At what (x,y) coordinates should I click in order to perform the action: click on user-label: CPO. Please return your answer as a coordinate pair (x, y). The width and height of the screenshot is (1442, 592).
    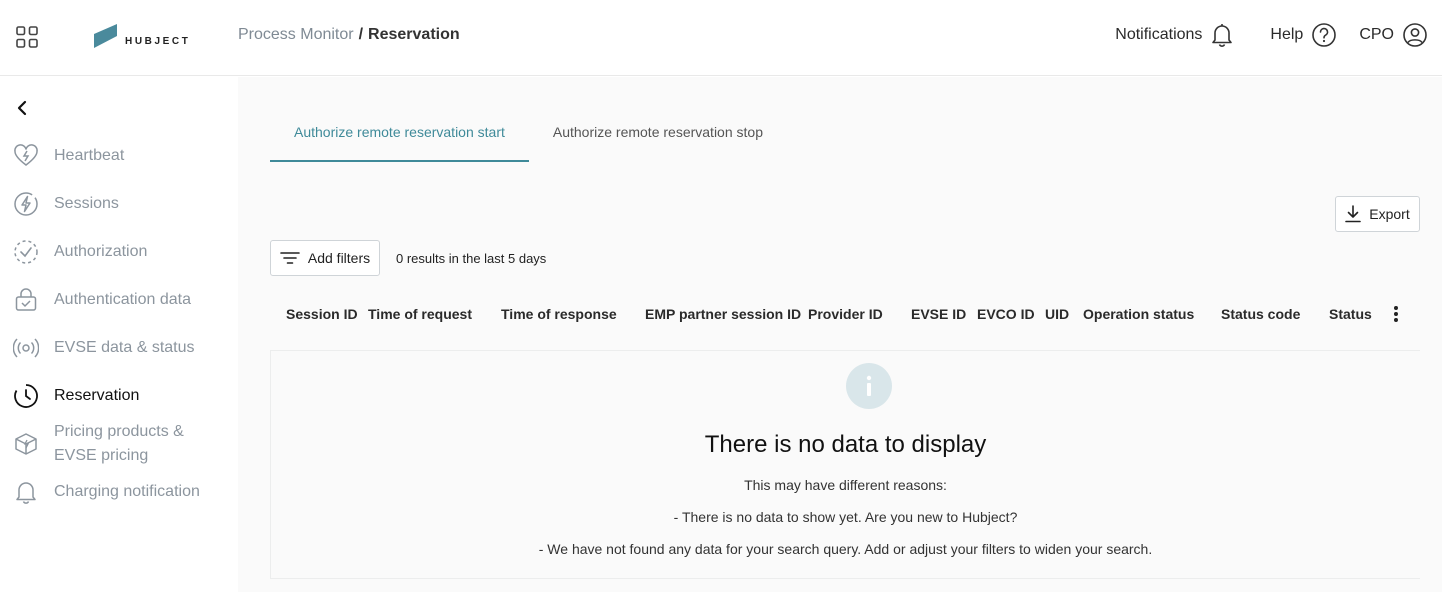
    Looking at the image, I should click on (1376, 34).